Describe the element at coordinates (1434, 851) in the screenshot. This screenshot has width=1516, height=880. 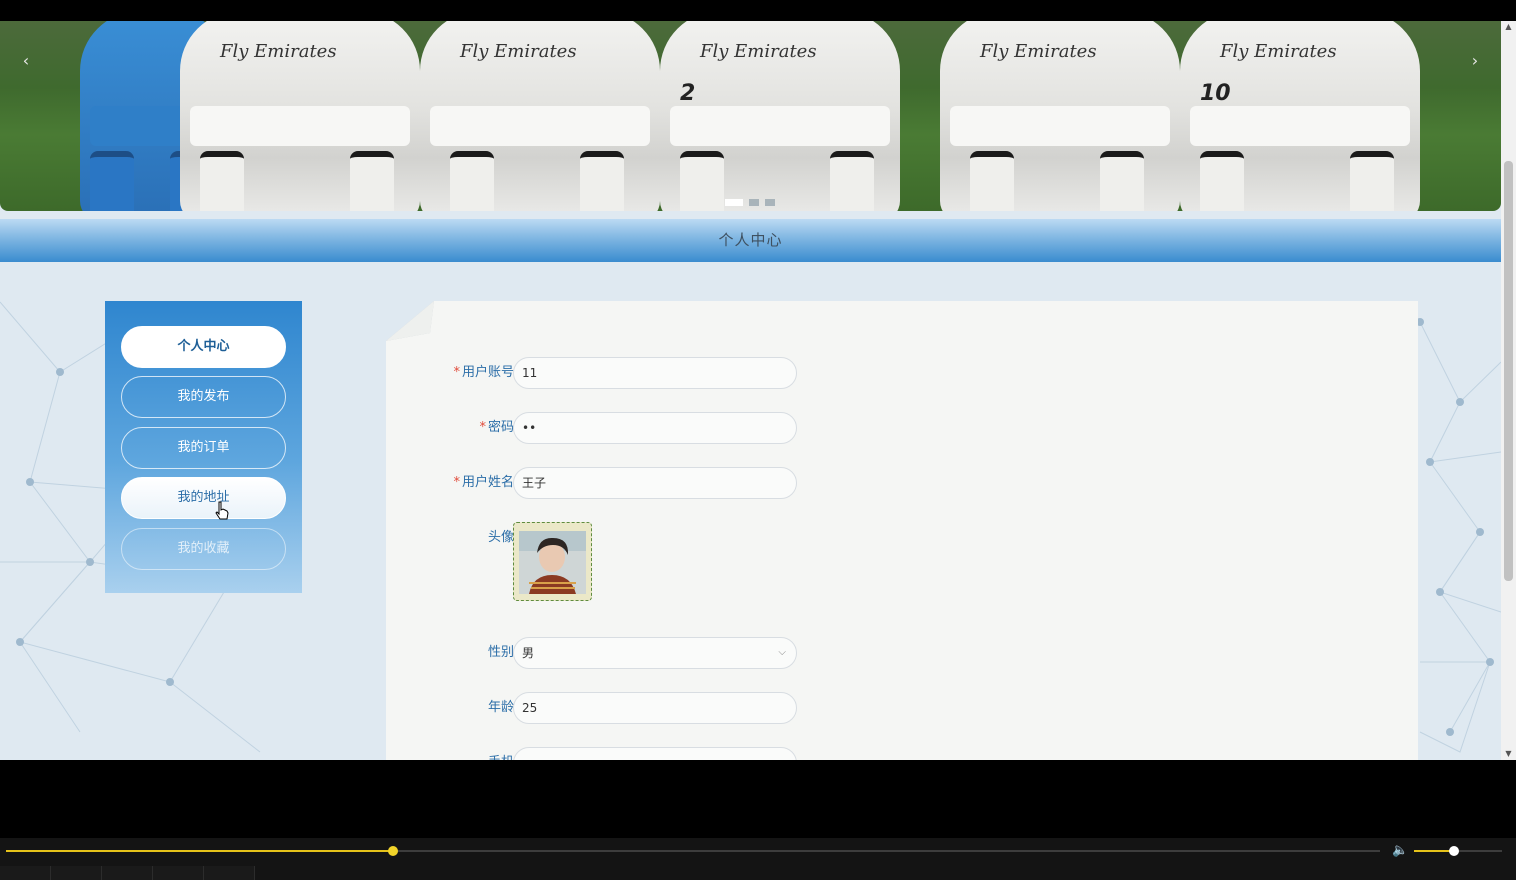
I see `volume-level` at that location.